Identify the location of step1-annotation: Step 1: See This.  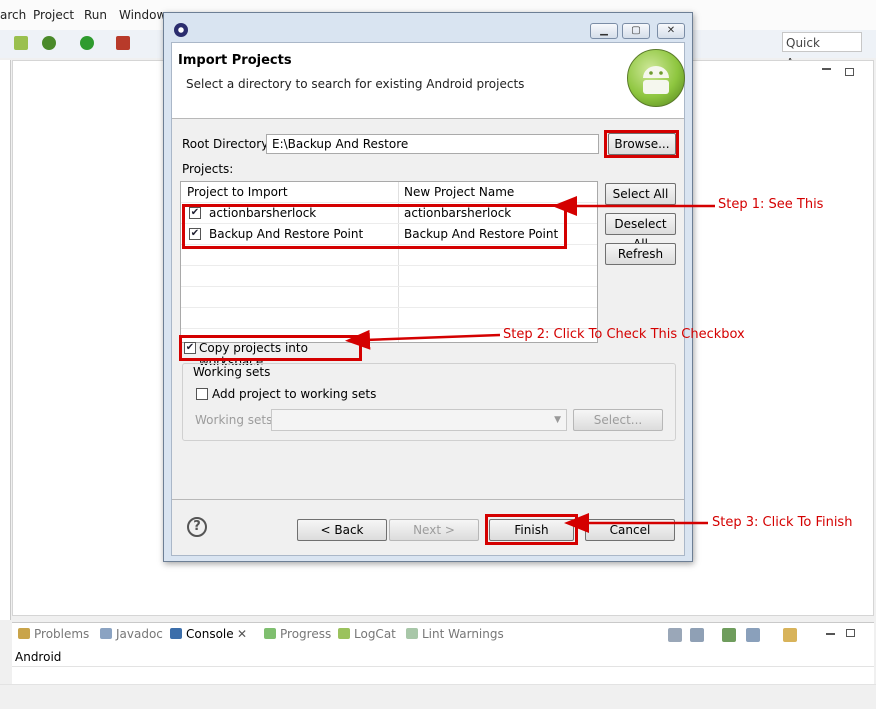
(771, 204).